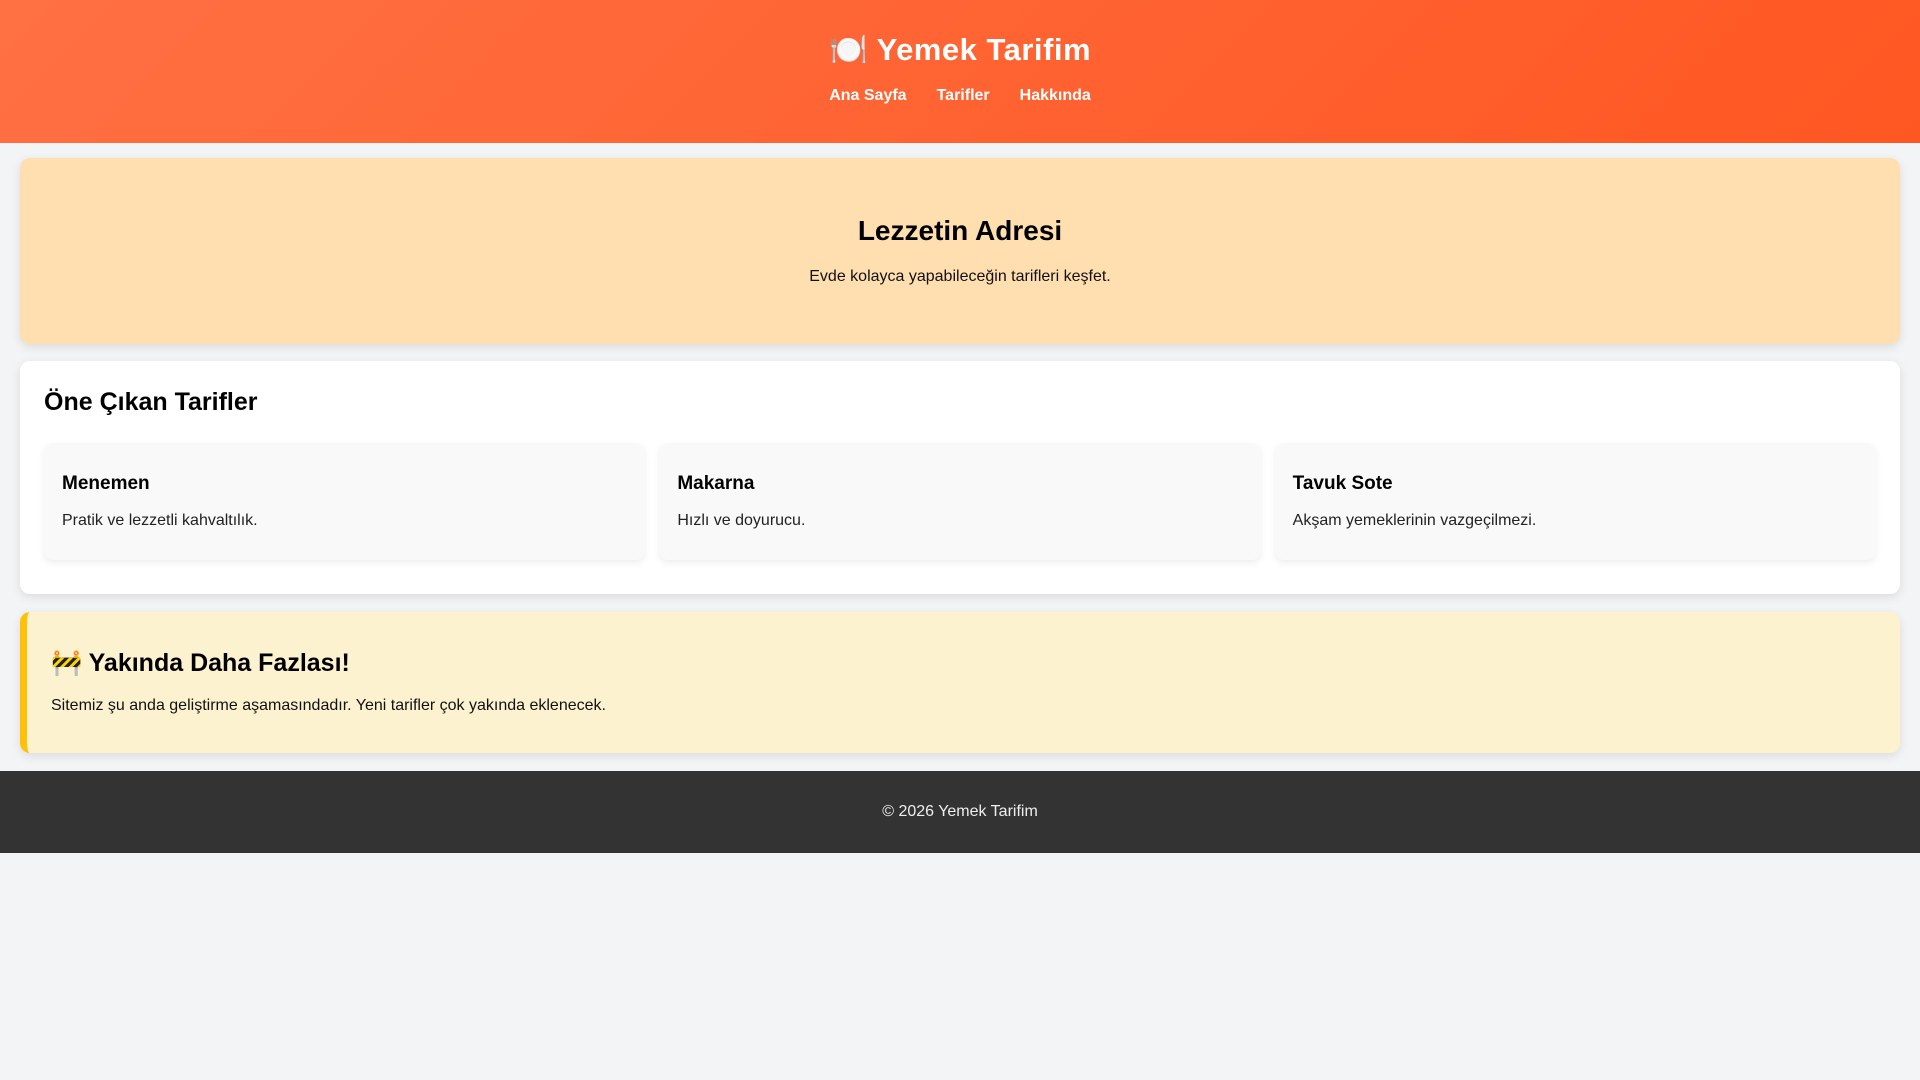  What do you see at coordinates (960, 230) in the screenshot?
I see `hero-title: Lezzetin Adresi` at bounding box center [960, 230].